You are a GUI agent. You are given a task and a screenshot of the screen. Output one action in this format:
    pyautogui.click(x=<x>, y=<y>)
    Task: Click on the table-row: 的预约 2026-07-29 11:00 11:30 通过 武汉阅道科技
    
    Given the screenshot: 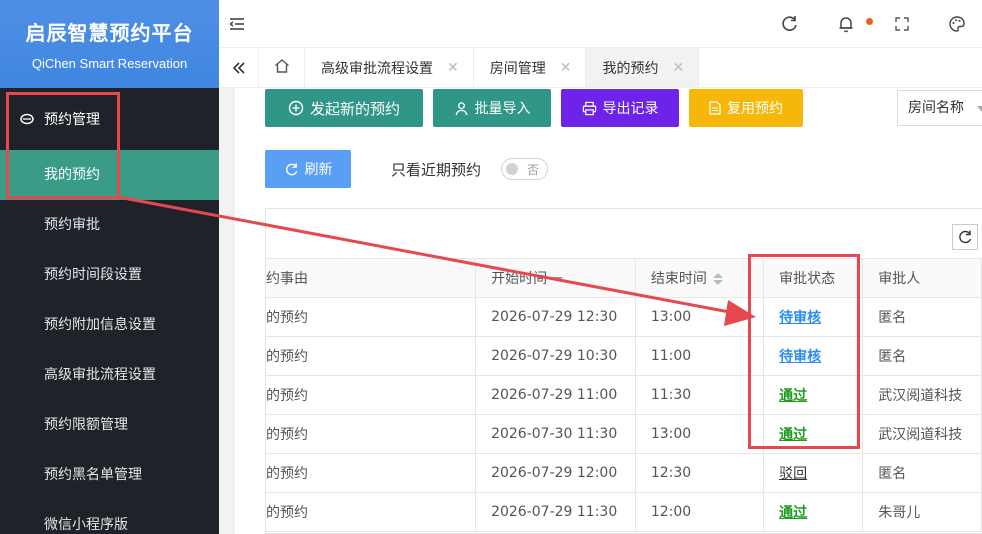 What is the action you would take?
    pyautogui.click(x=624, y=395)
    